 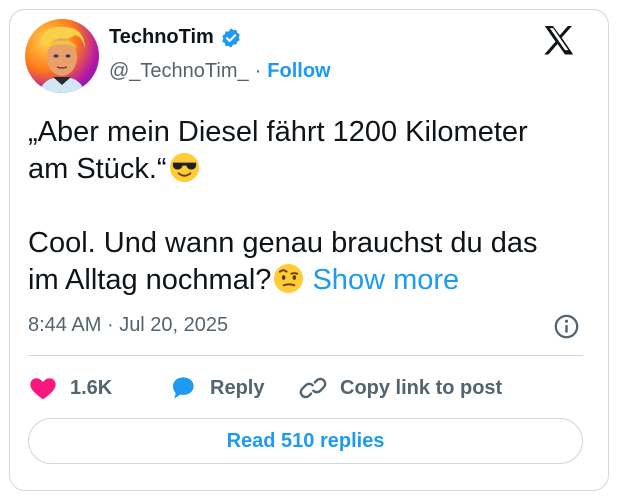 I want to click on tweet-line-2: am Stück.“, so click(x=97, y=169).